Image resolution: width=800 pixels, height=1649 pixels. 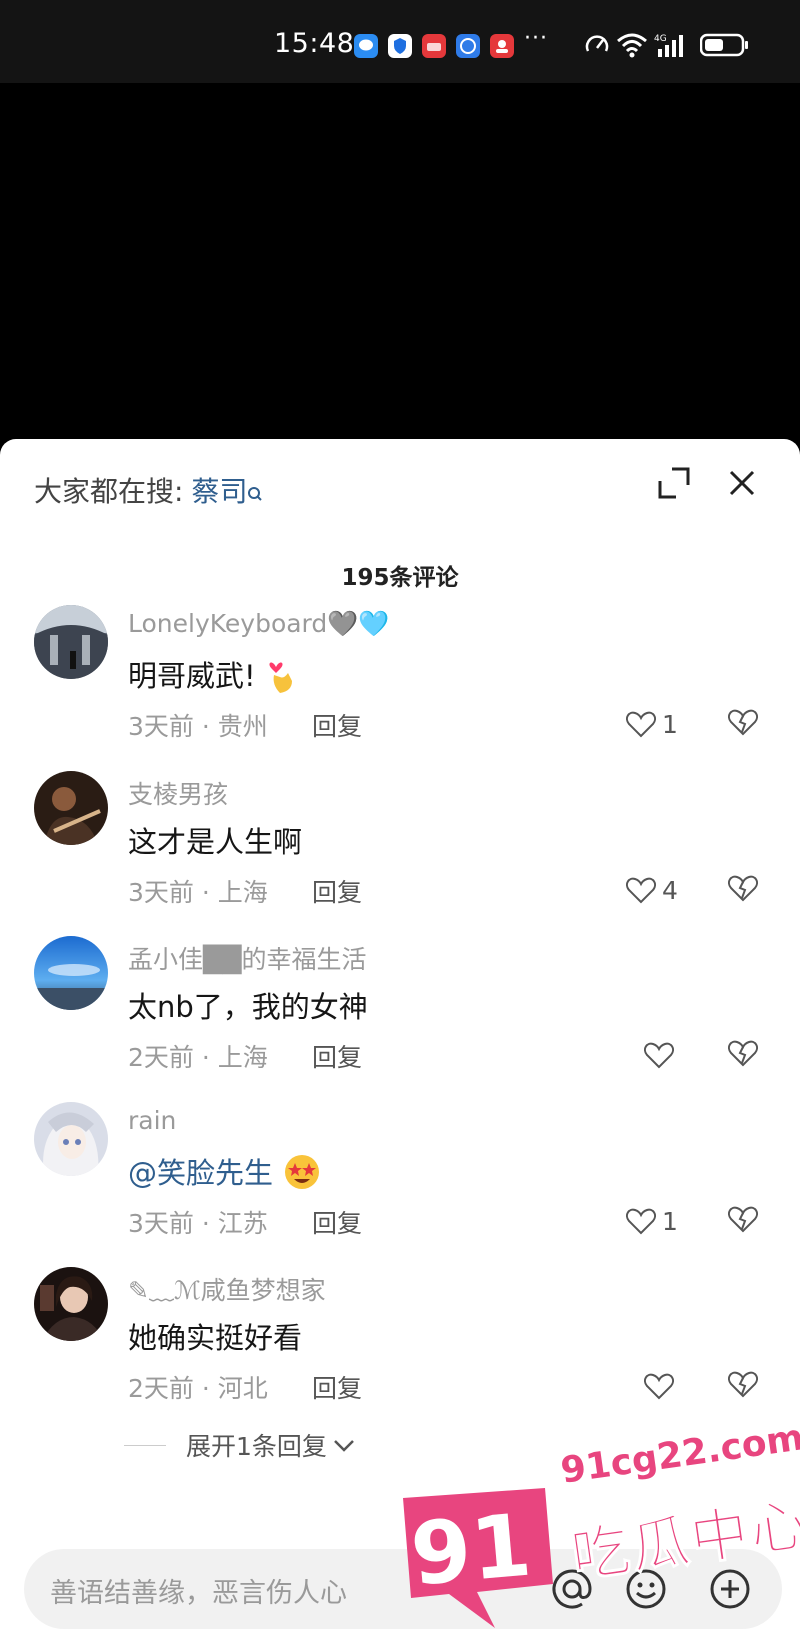 What do you see at coordinates (198, 1057) in the screenshot?
I see `comment-meta: 2天前 · 上海` at bounding box center [198, 1057].